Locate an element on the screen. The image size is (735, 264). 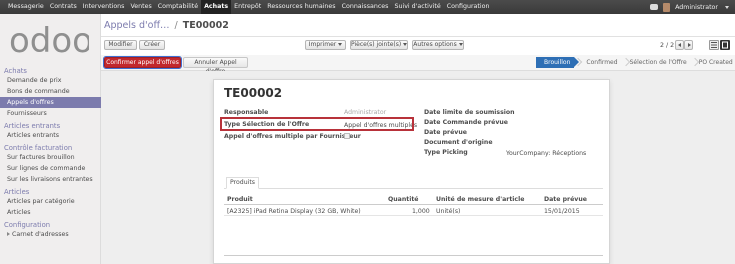
list-view-icon is located at coordinates (714, 45).